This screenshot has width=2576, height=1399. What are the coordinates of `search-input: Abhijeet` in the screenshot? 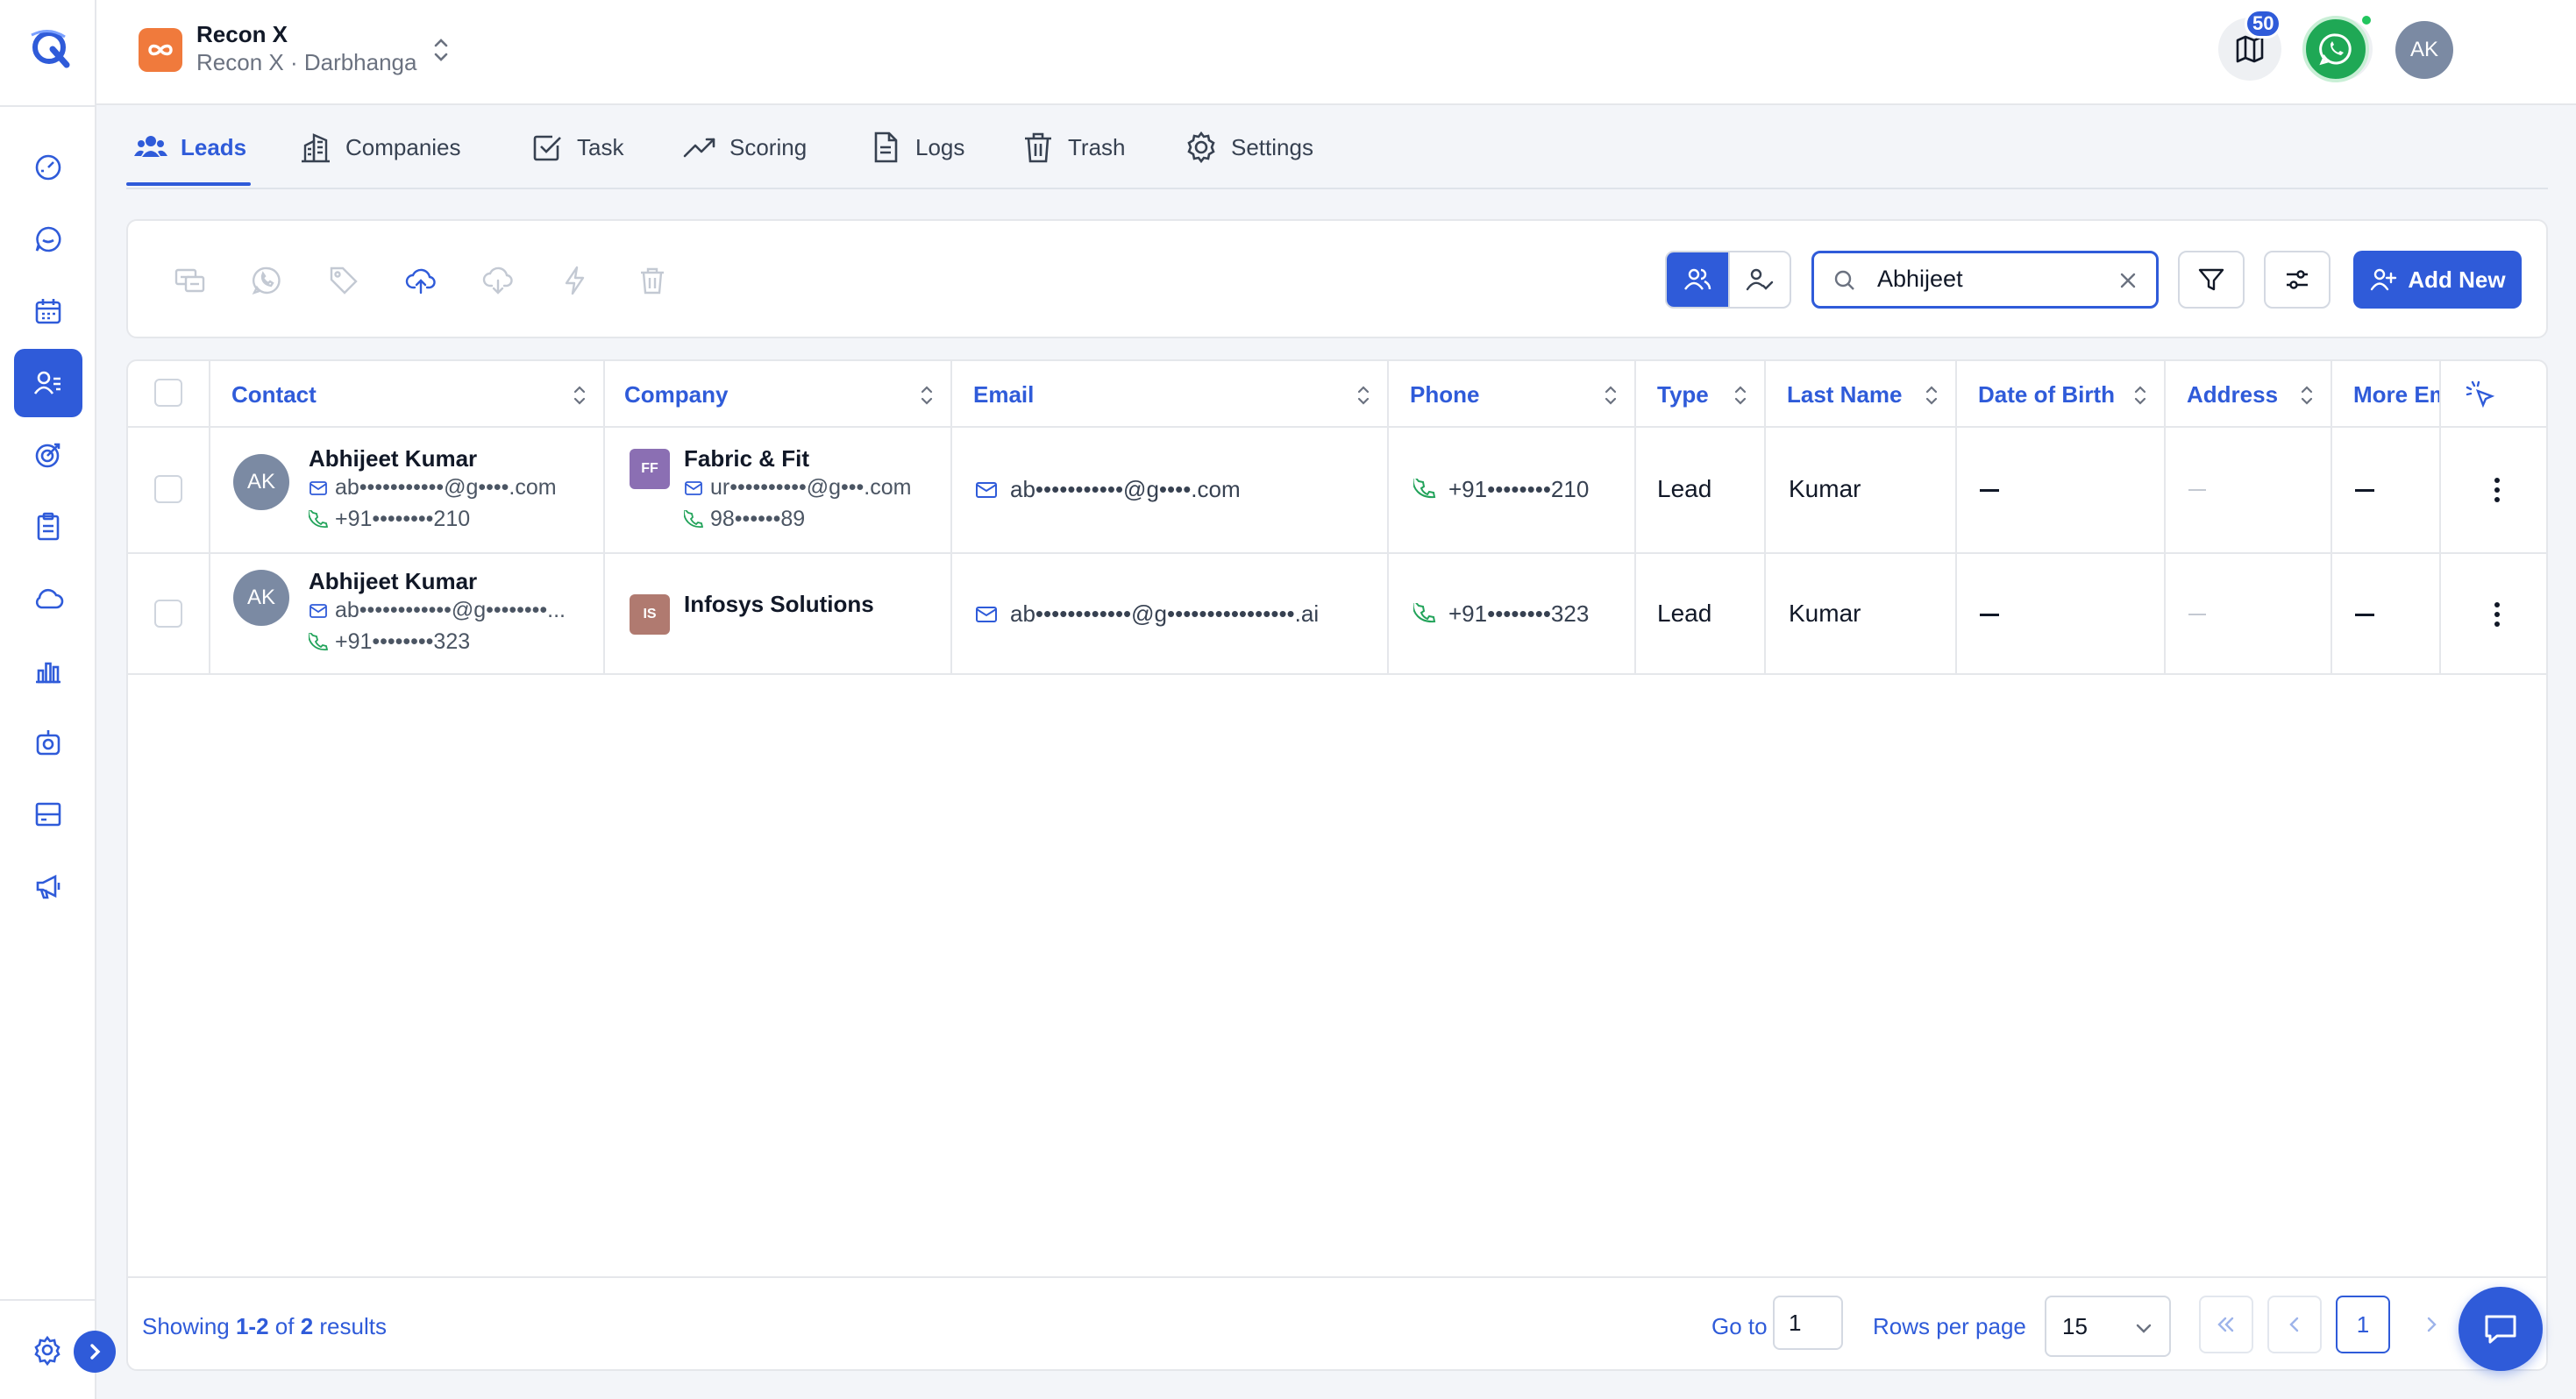 It's located at (1985, 280).